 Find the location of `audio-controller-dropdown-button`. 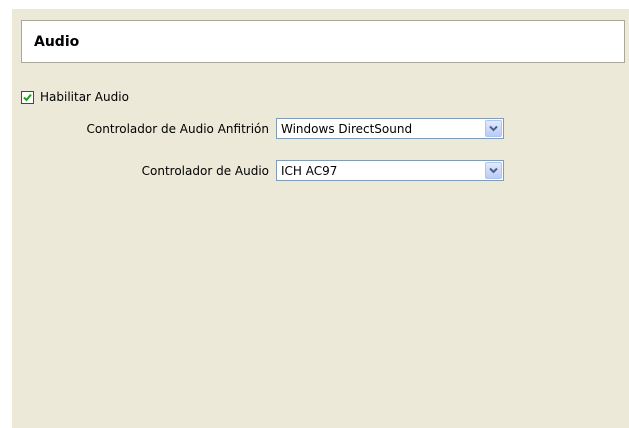

audio-controller-dropdown-button is located at coordinates (493, 170).